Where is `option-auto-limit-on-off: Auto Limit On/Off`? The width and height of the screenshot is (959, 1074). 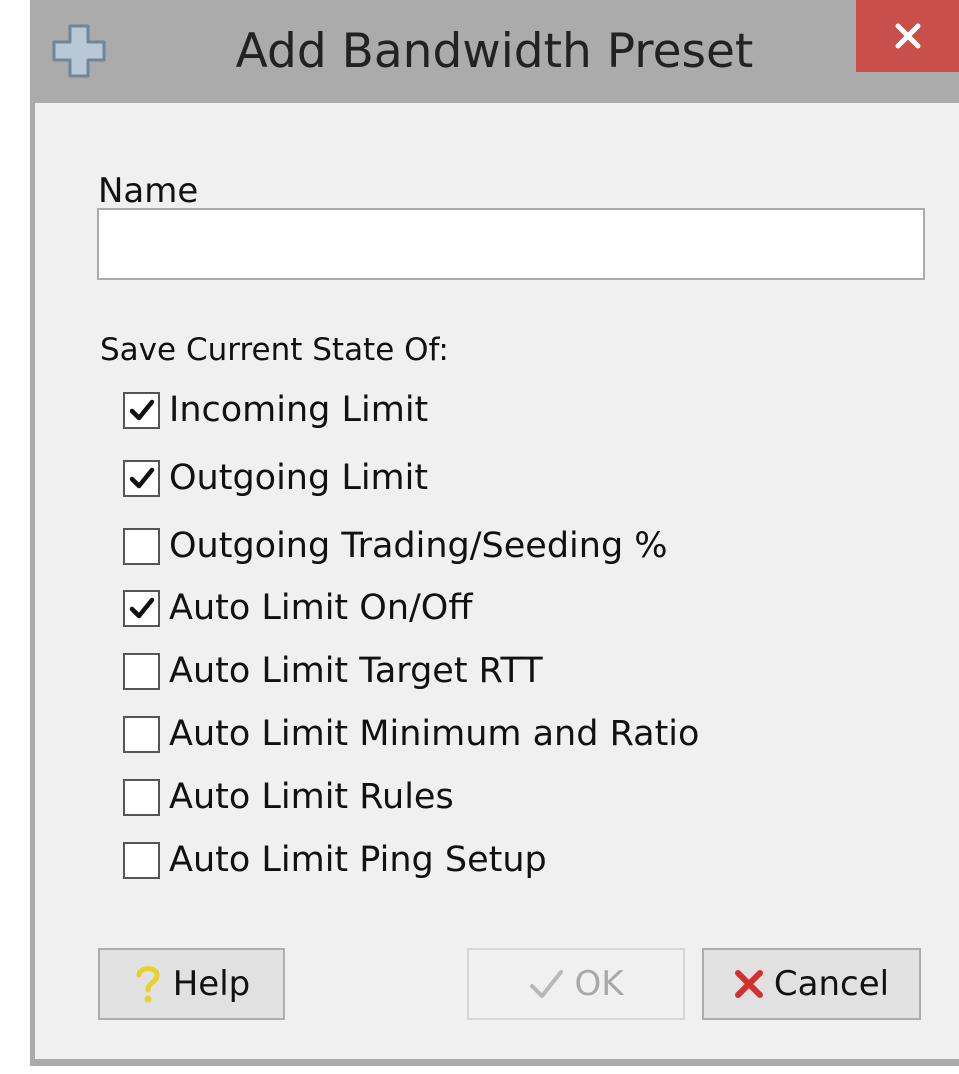 option-auto-limit-on-off: Auto Limit On/Off is located at coordinates (297, 608).